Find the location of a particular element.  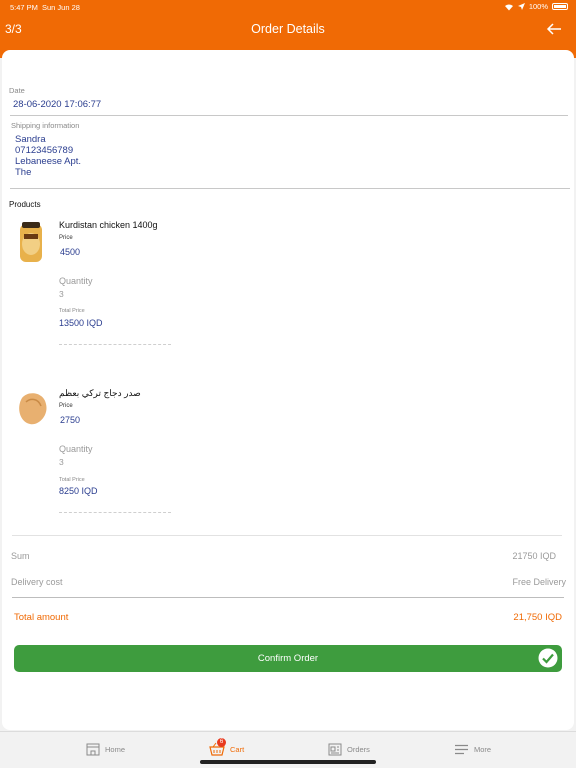

tab-home: Home is located at coordinates (105, 749).